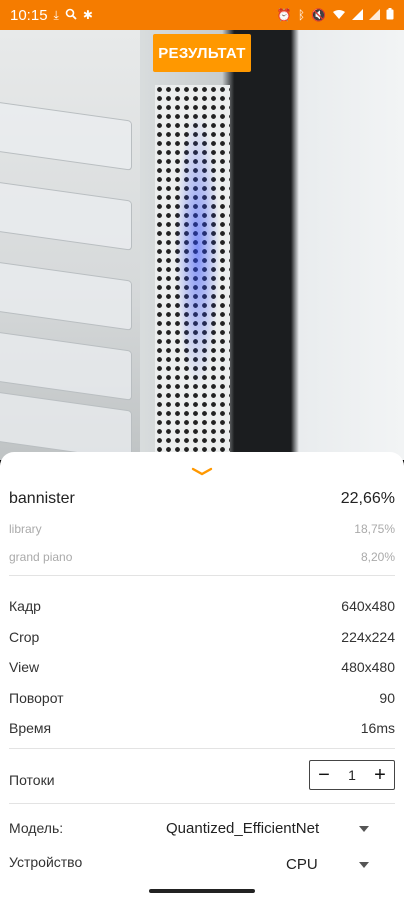 The height and width of the screenshot is (900, 404). I want to click on model-select-value: Quantized_EfficientNet, so click(243, 828).